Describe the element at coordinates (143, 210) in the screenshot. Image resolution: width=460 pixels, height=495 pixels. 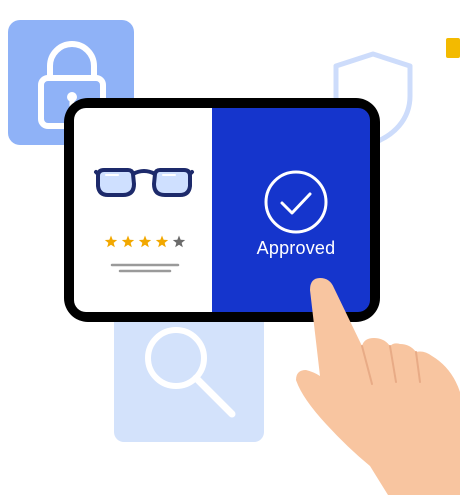
I see `product-panel` at that location.